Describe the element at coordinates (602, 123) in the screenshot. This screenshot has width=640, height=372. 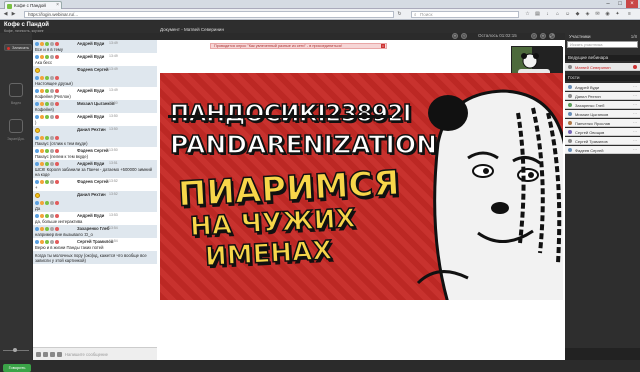
I see `guest-row: Панченко Ярослав ···` at that location.